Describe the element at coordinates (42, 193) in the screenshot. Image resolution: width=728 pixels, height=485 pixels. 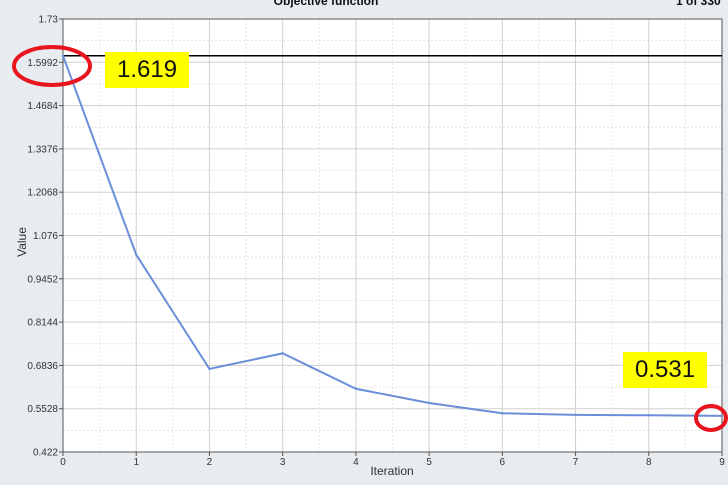
I see `y-tick-label: 1.2068` at that location.